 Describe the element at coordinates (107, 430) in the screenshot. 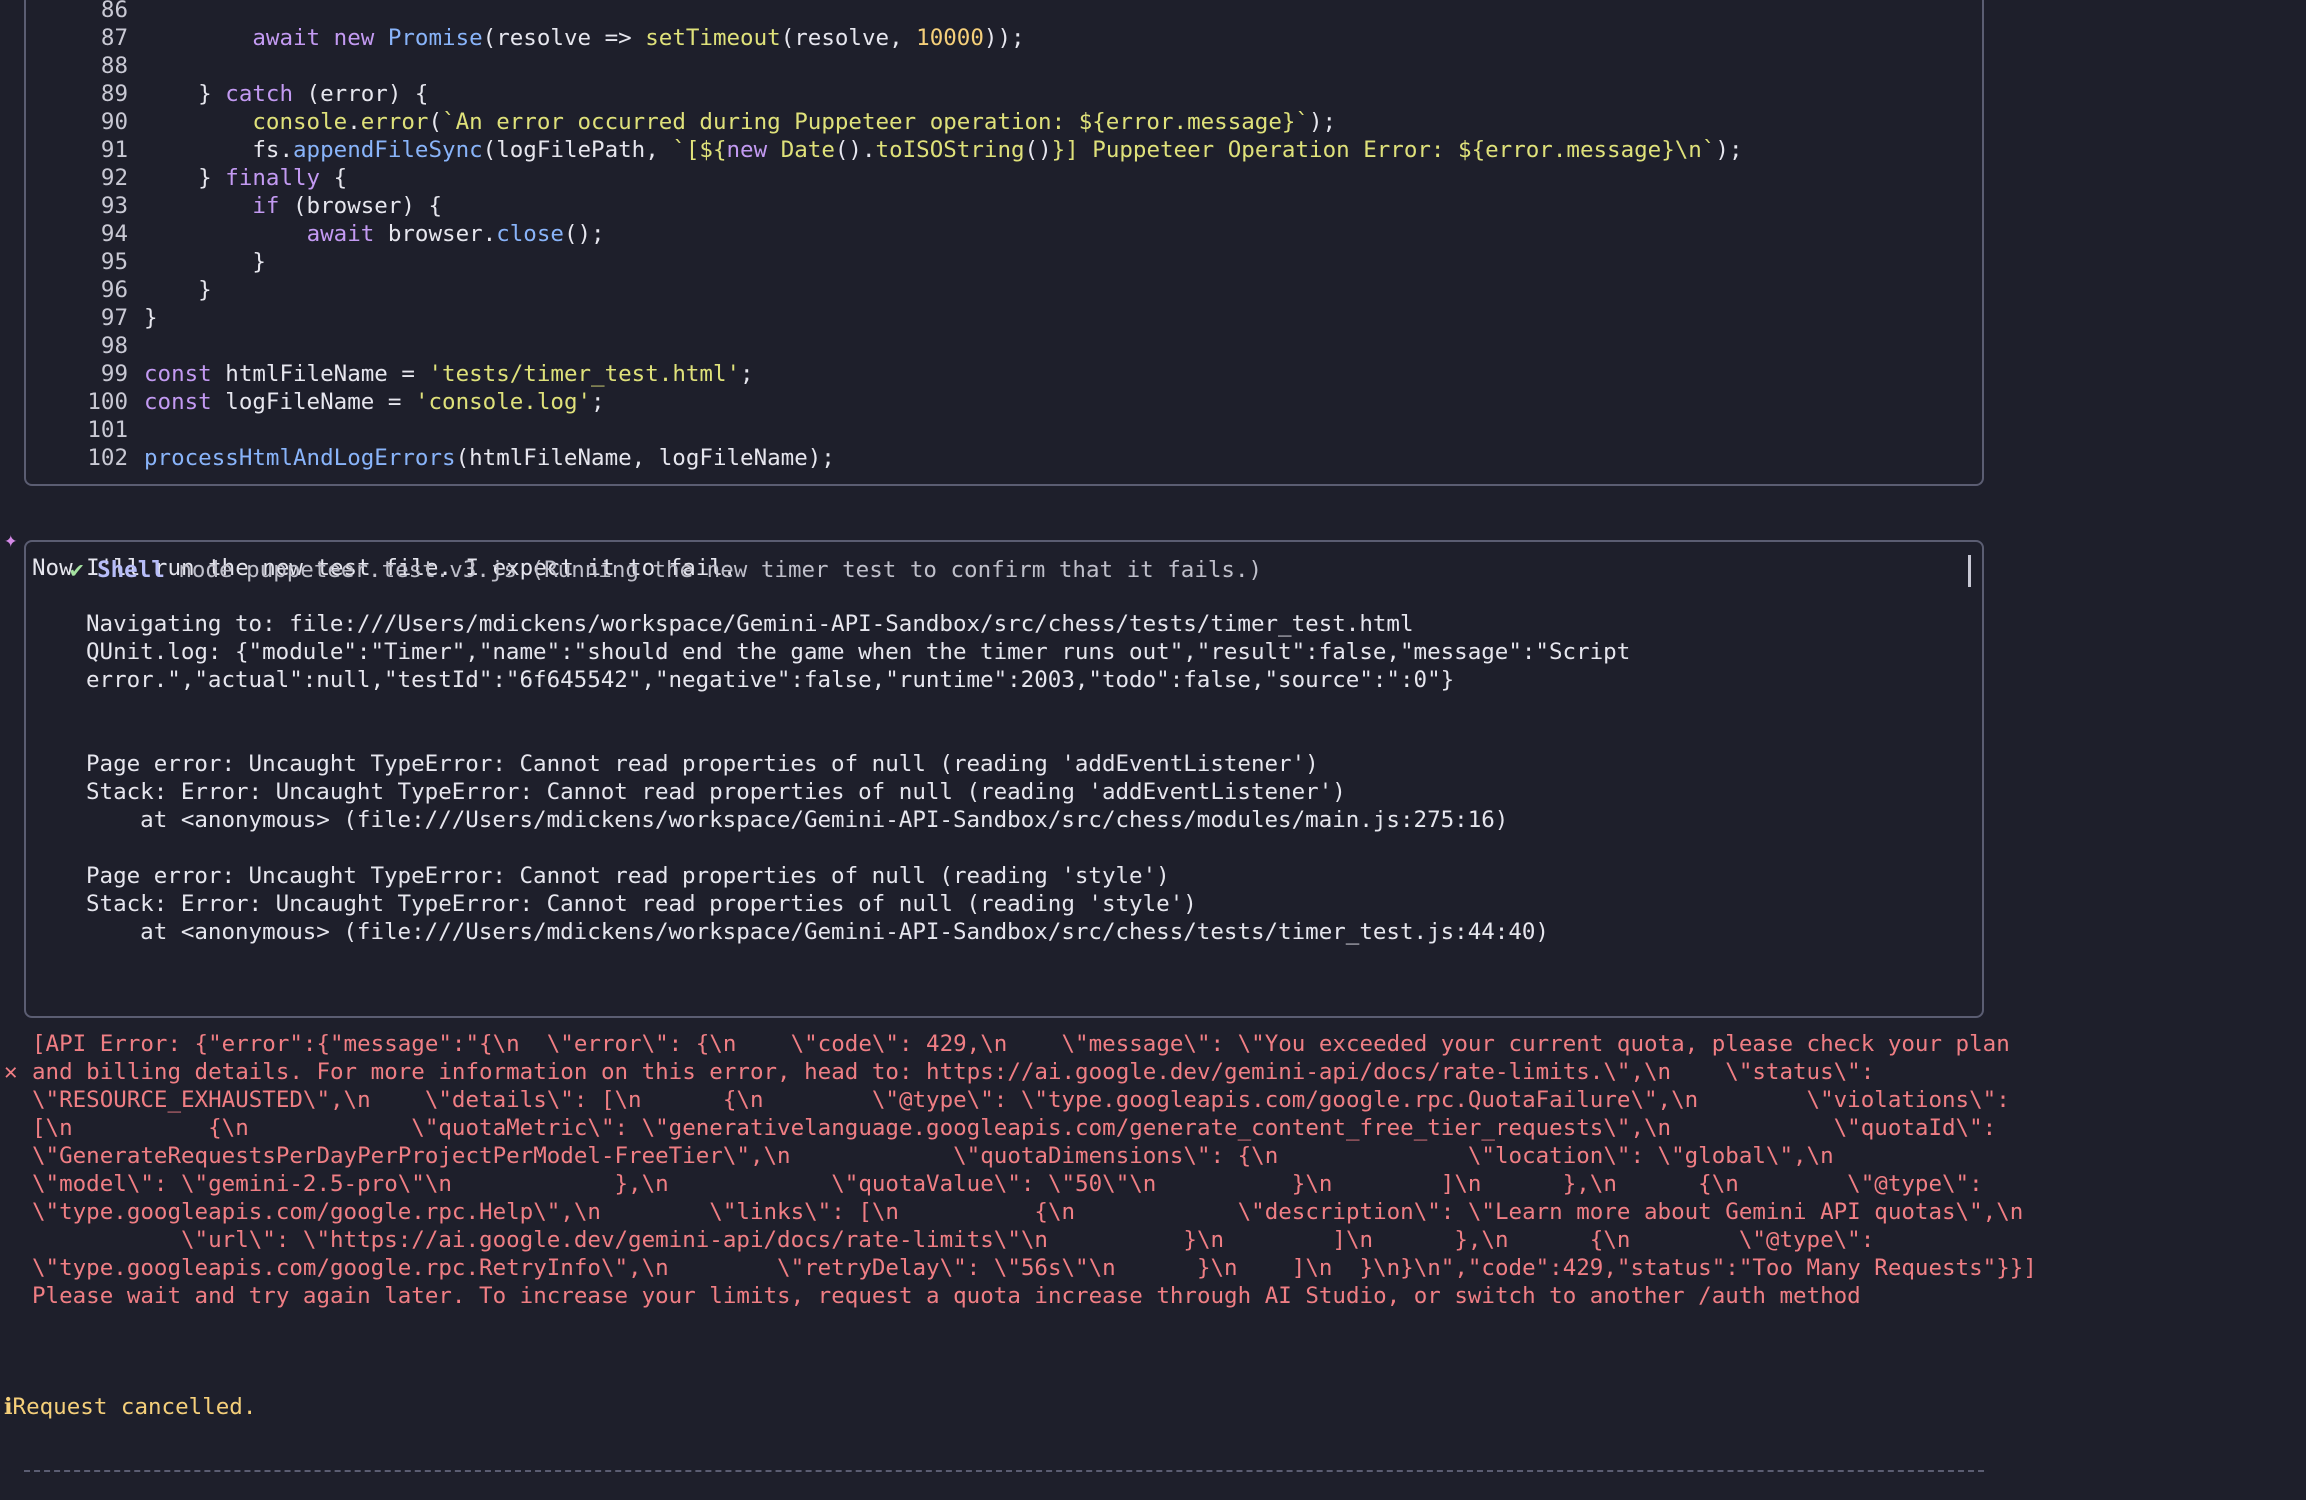

I see `line-number: 101` at that location.